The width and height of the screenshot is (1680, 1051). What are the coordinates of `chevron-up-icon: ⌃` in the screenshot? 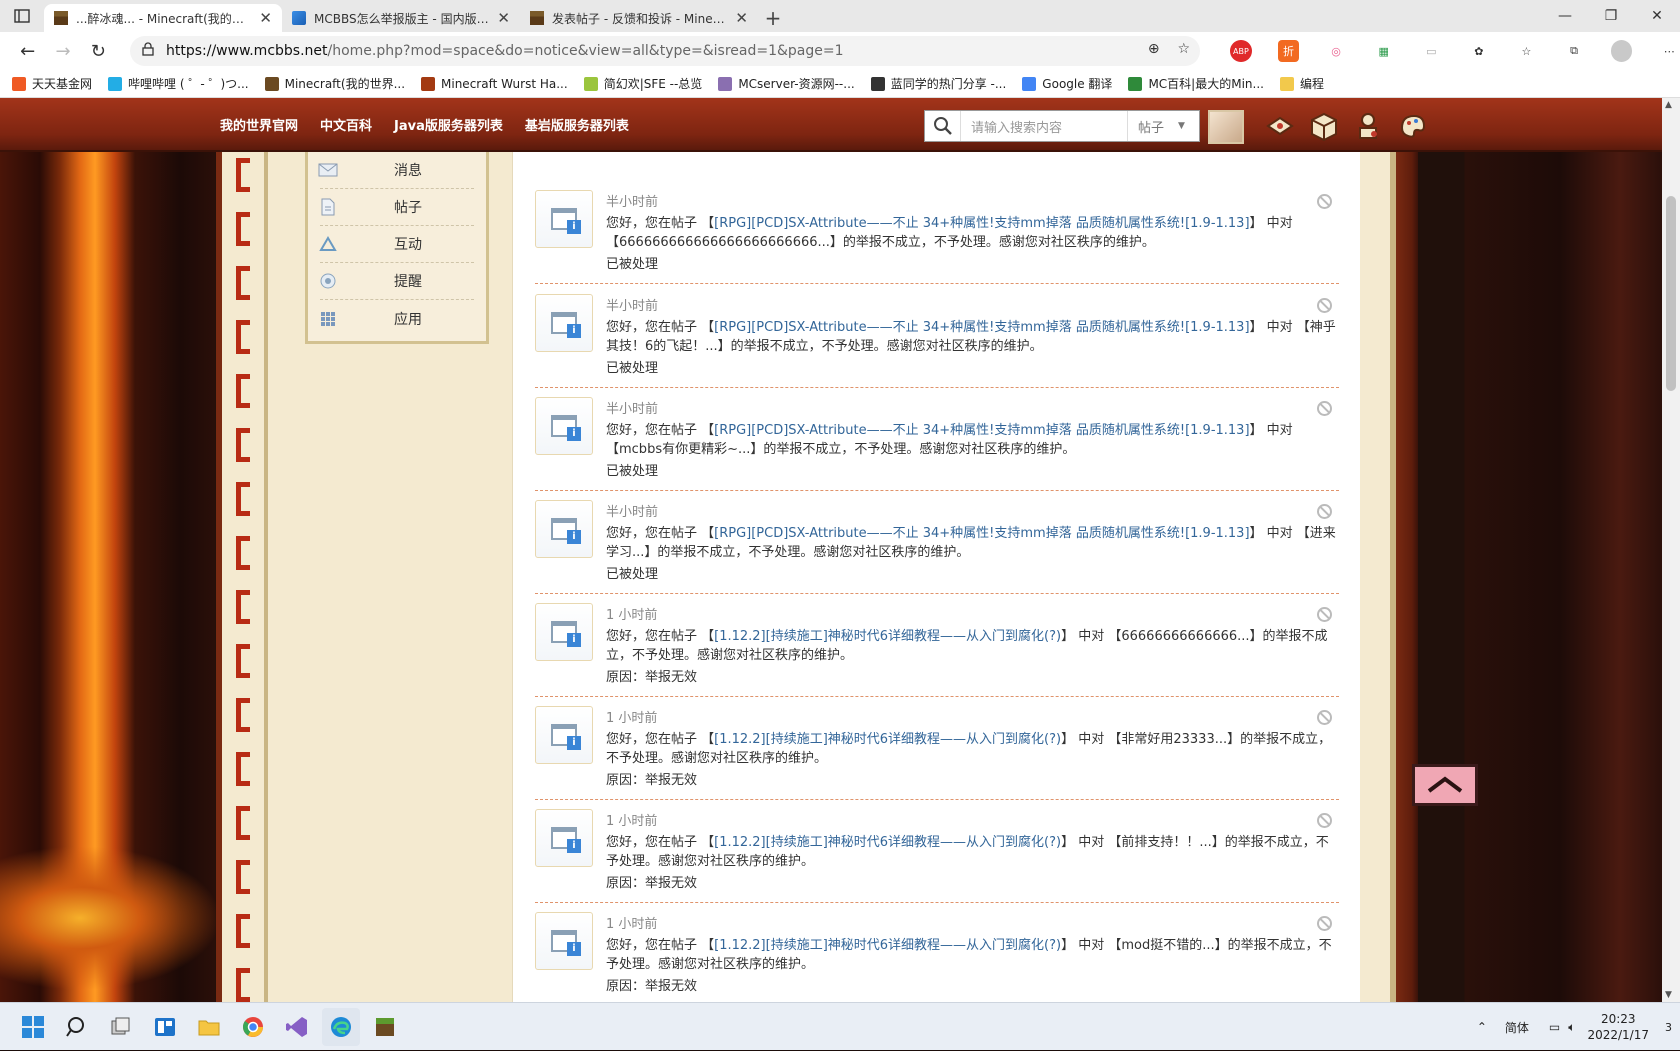 It's located at (1482, 1027).